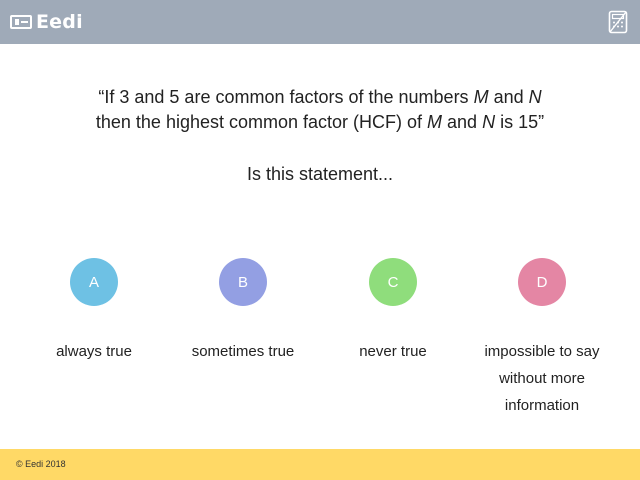  What do you see at coordinates (243, 282) in the screenshot?
I see `option-b-circle: B` at bounding box center [243, 282].